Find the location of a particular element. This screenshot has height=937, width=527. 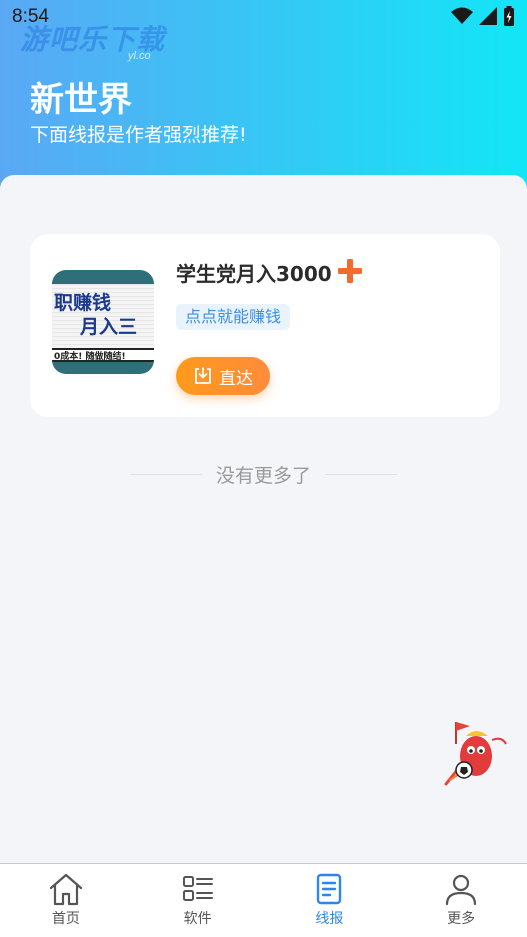

tab-news: 线报 is located at coordinates (330, 900).